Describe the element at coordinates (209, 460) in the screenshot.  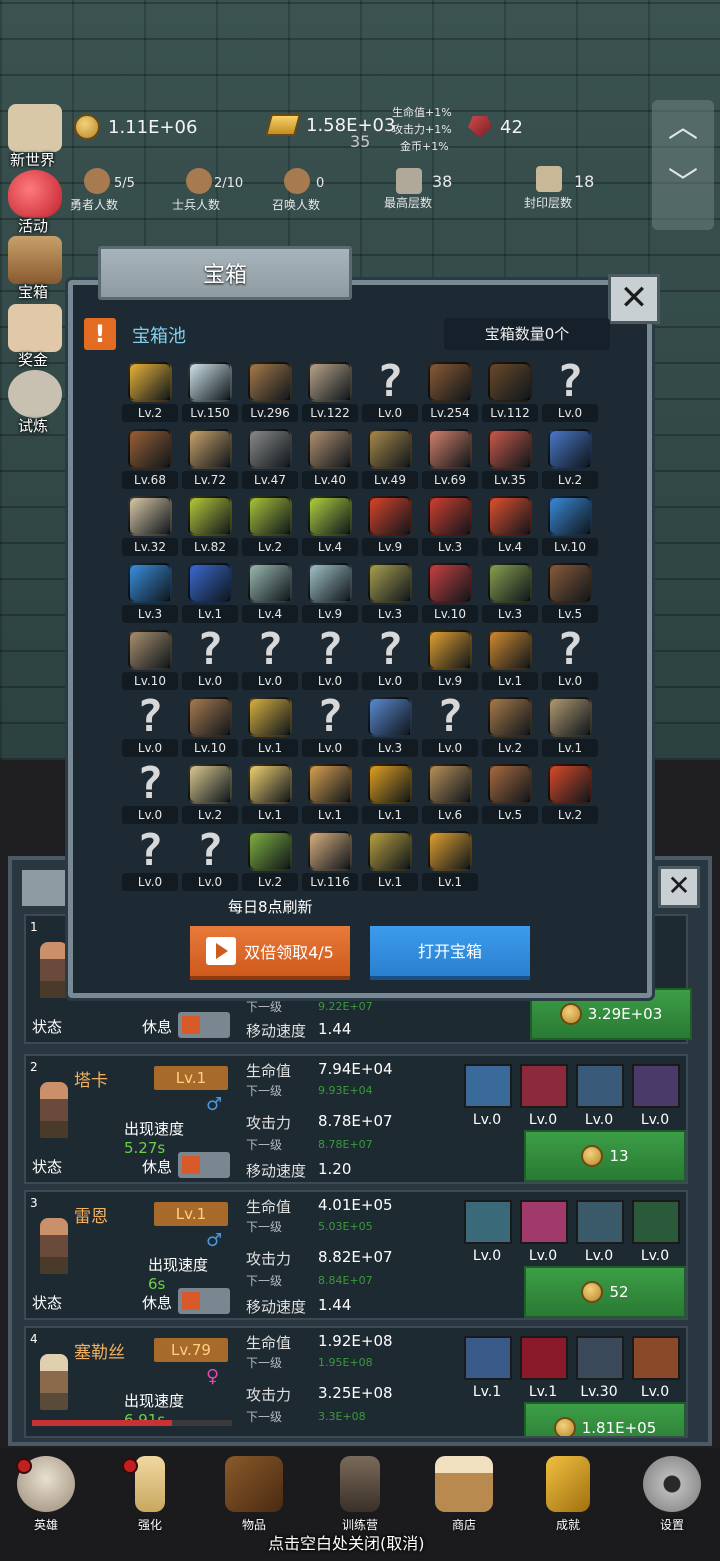
I see `chest-item: Lv.72` at that location.